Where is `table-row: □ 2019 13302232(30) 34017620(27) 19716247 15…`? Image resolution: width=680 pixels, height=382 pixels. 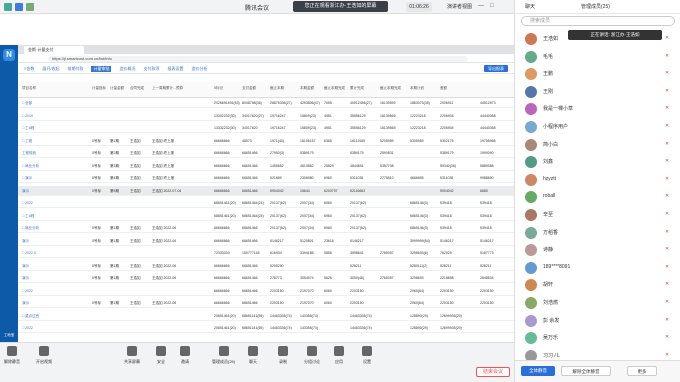 table-row: □ 2019 13302232(30) 34017620(27) 19716247 15… is located at coordinates (266, 116).